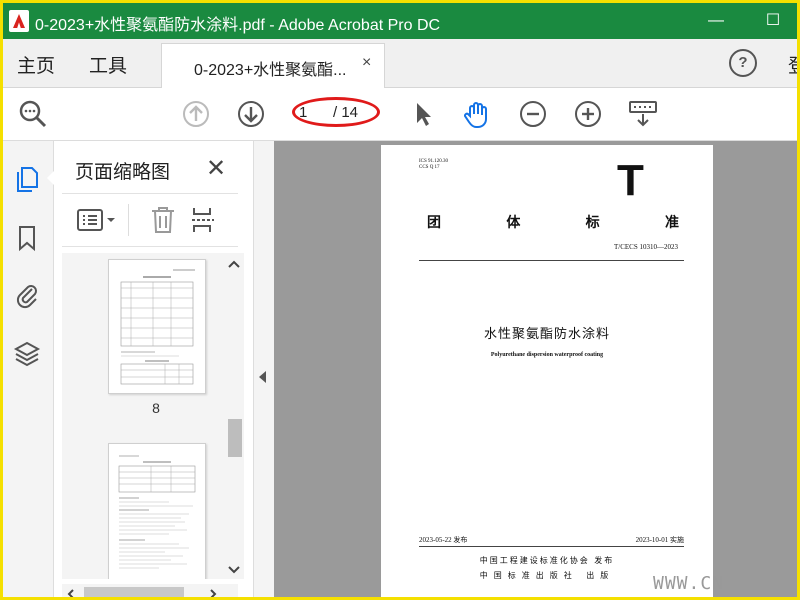 Image resolution: width=800 pixels, height=600 pixels. Describe the element at coordinates (163, 220) in the screenshot. I see `delete-icon` at that location.